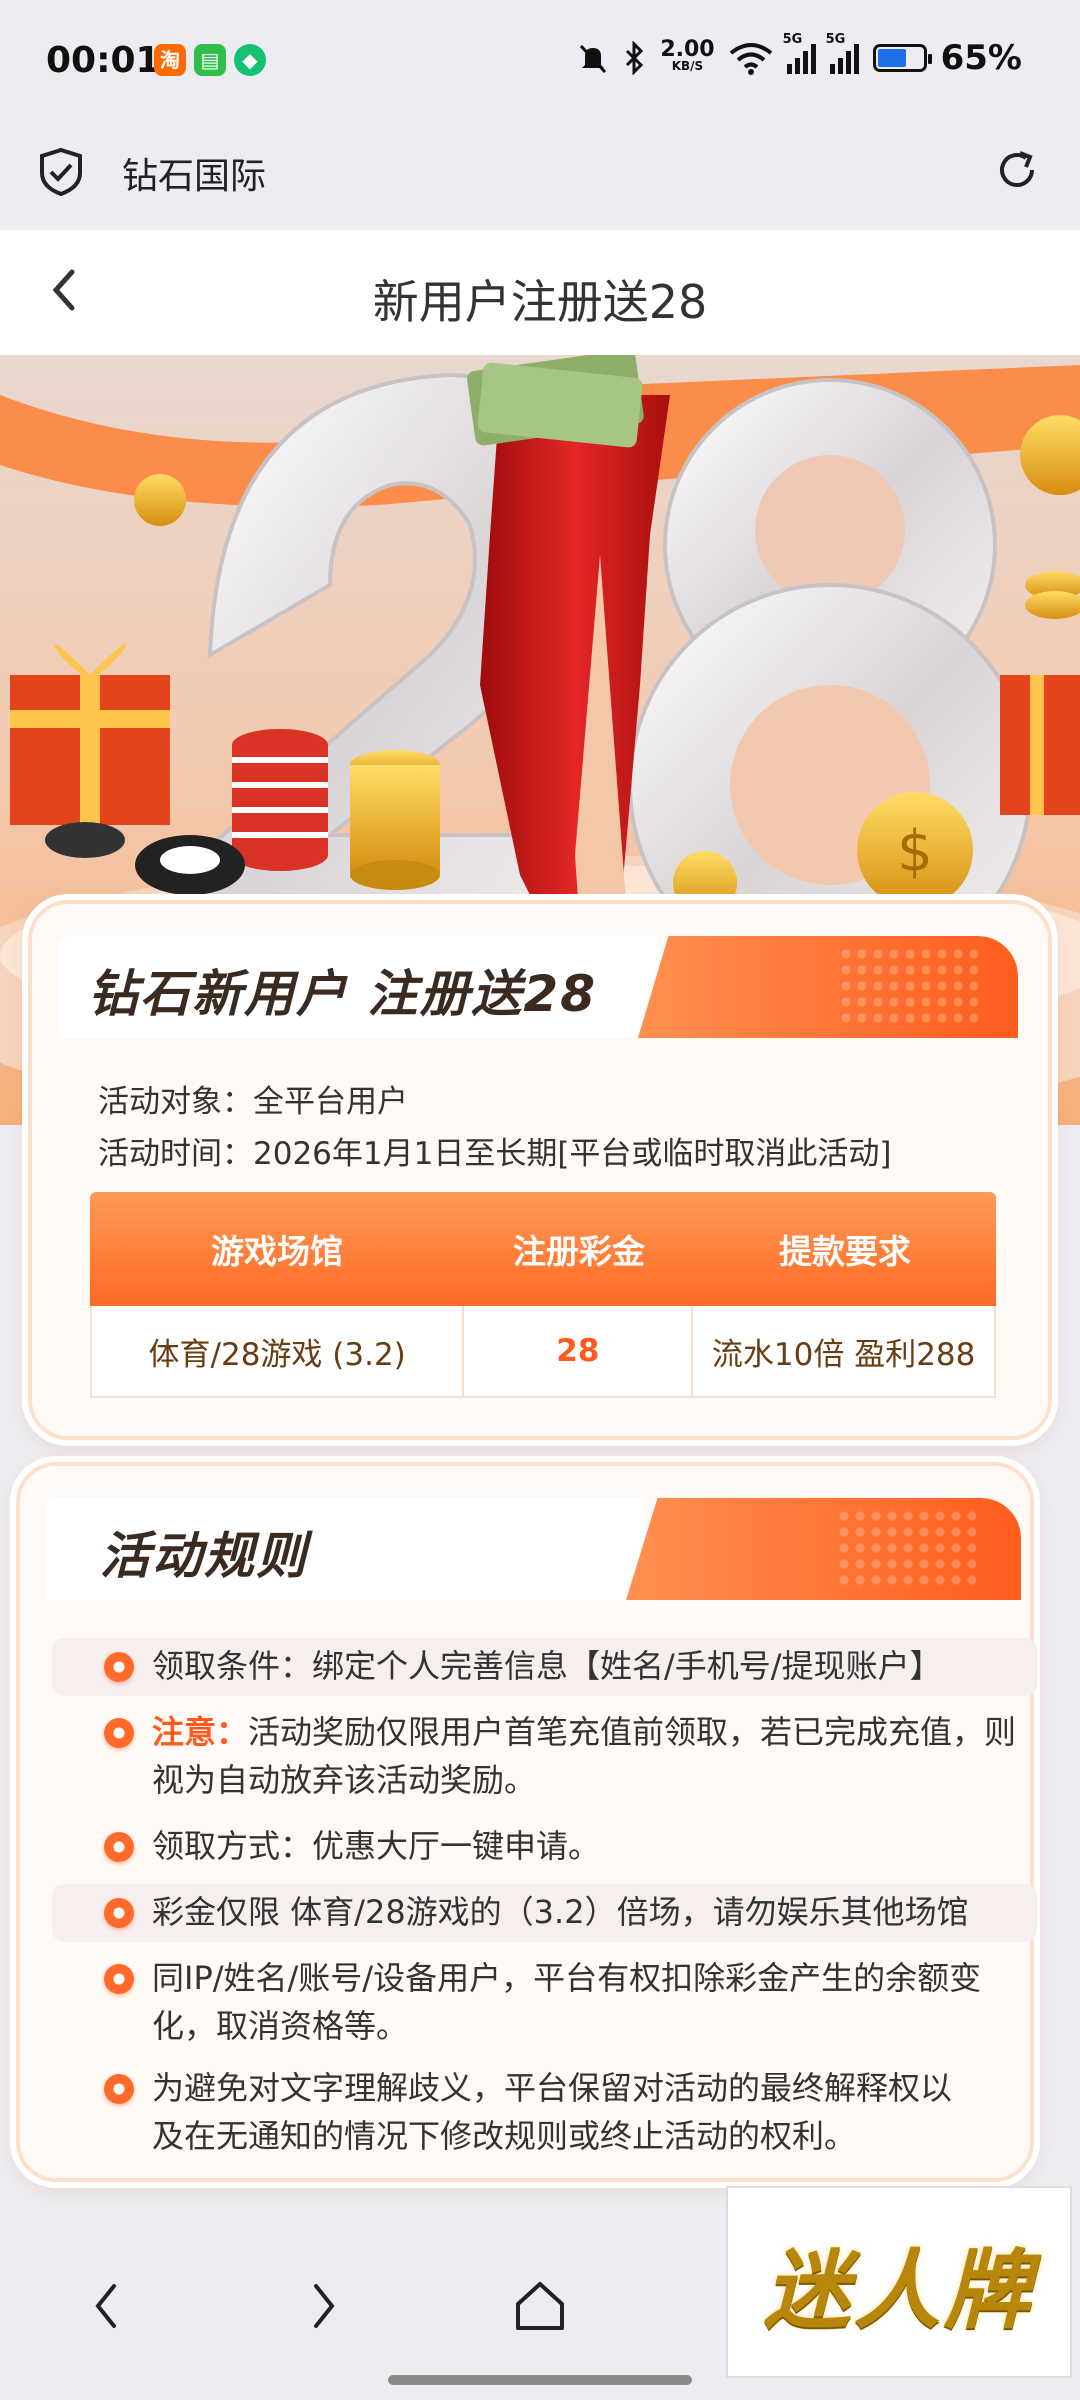 Image resolution: width=1080 pixels, height=2400 pixels. What do you see at coordinates (540, 62) in the screenshot?
I see `status-bar: 00:01 淘 ▤ ◆ 2.00 KB/S 5G 5G 65%` at bounding box center [540, 62].